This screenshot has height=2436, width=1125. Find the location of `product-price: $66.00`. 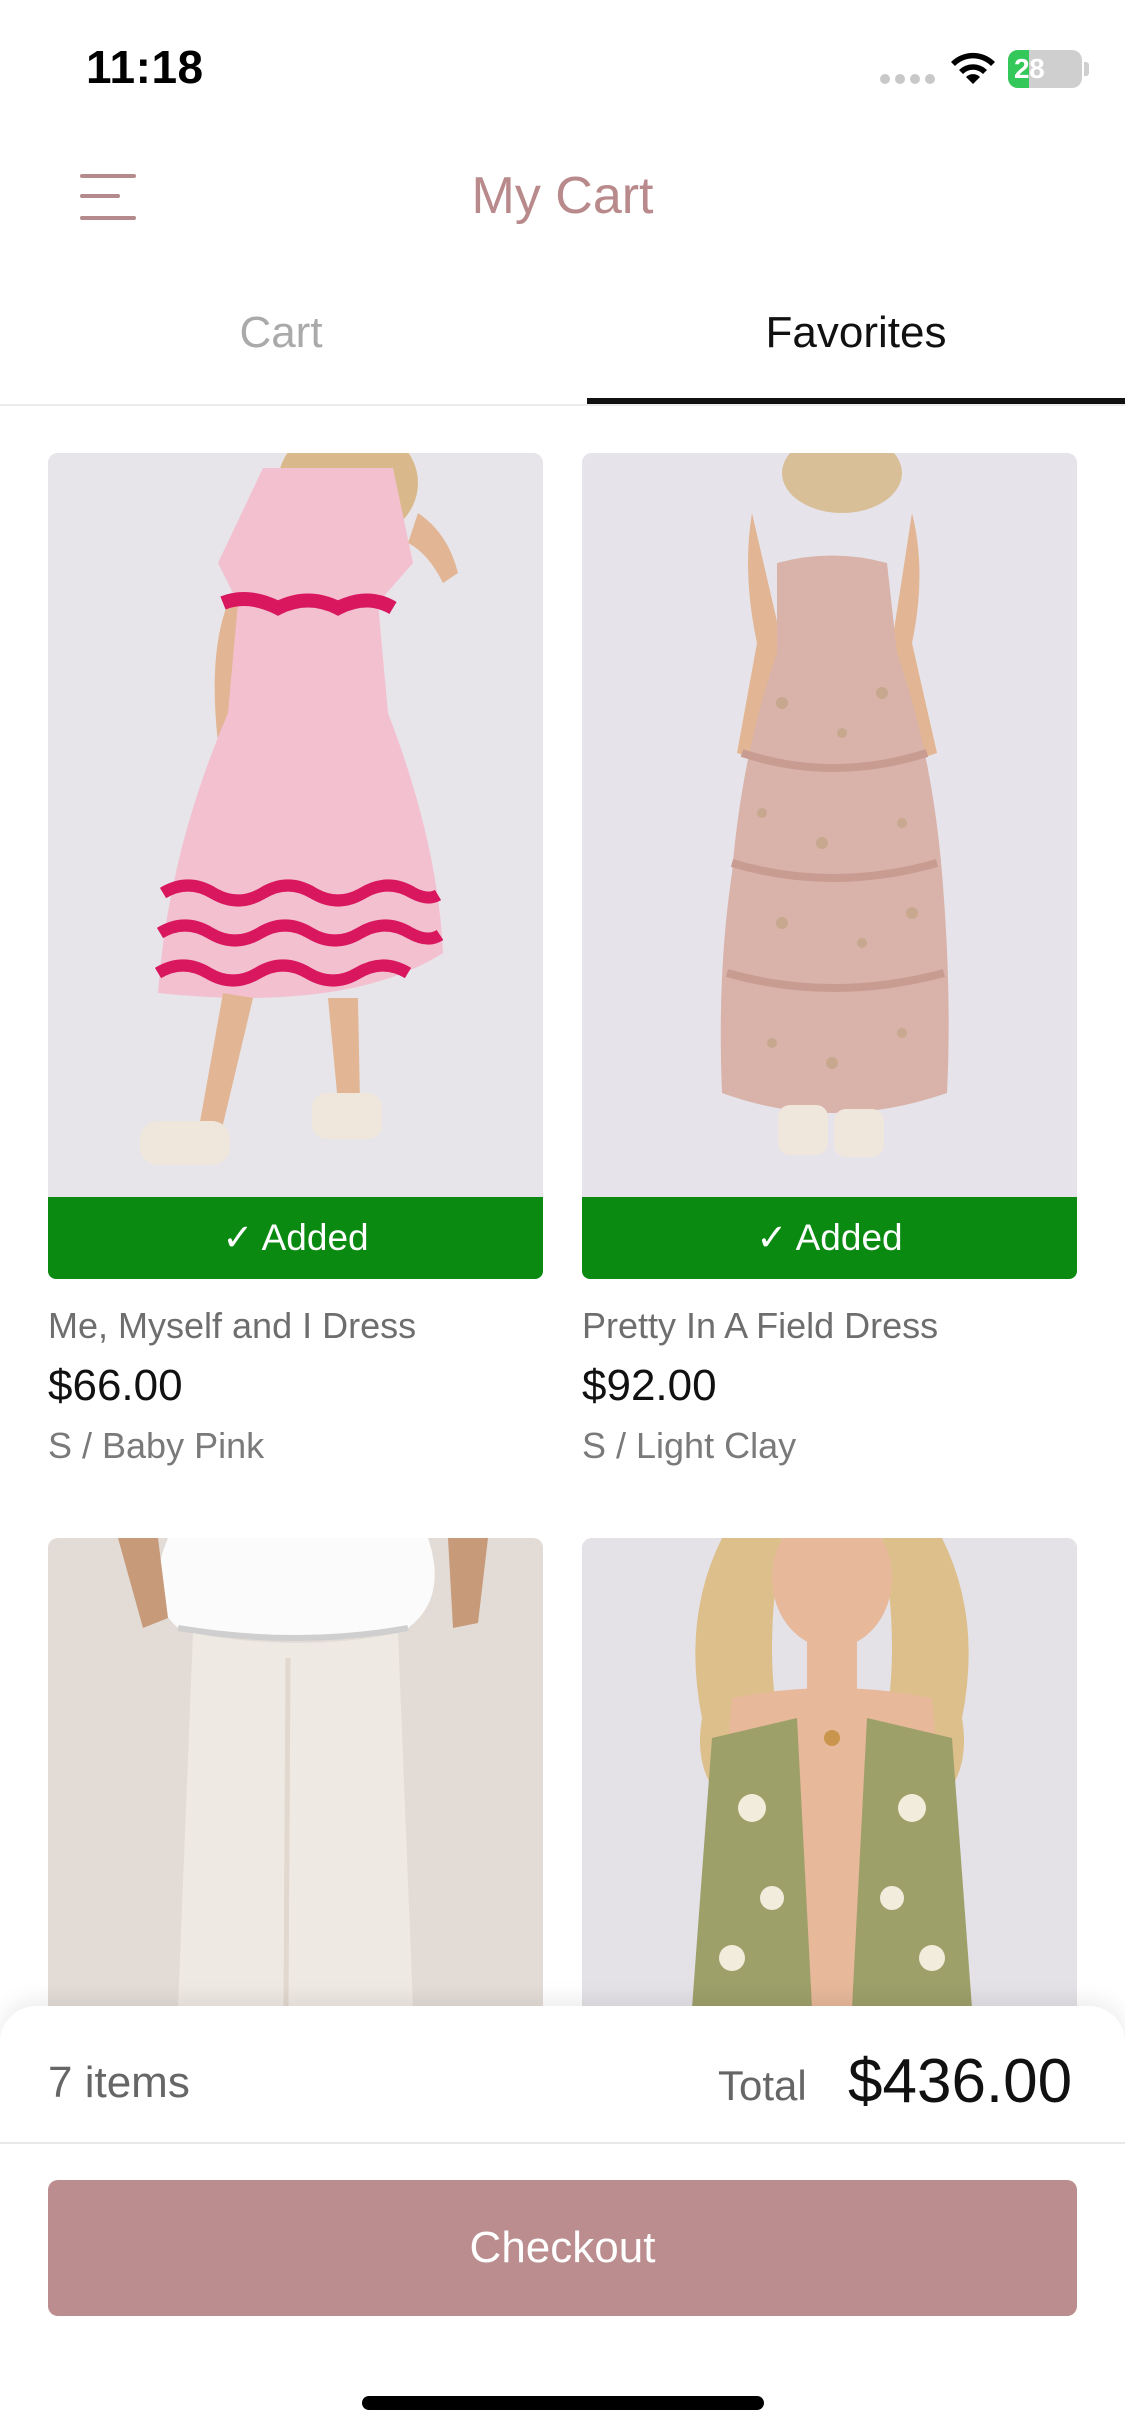

product-price: $66.00 is located at coordinates (115, 1385).